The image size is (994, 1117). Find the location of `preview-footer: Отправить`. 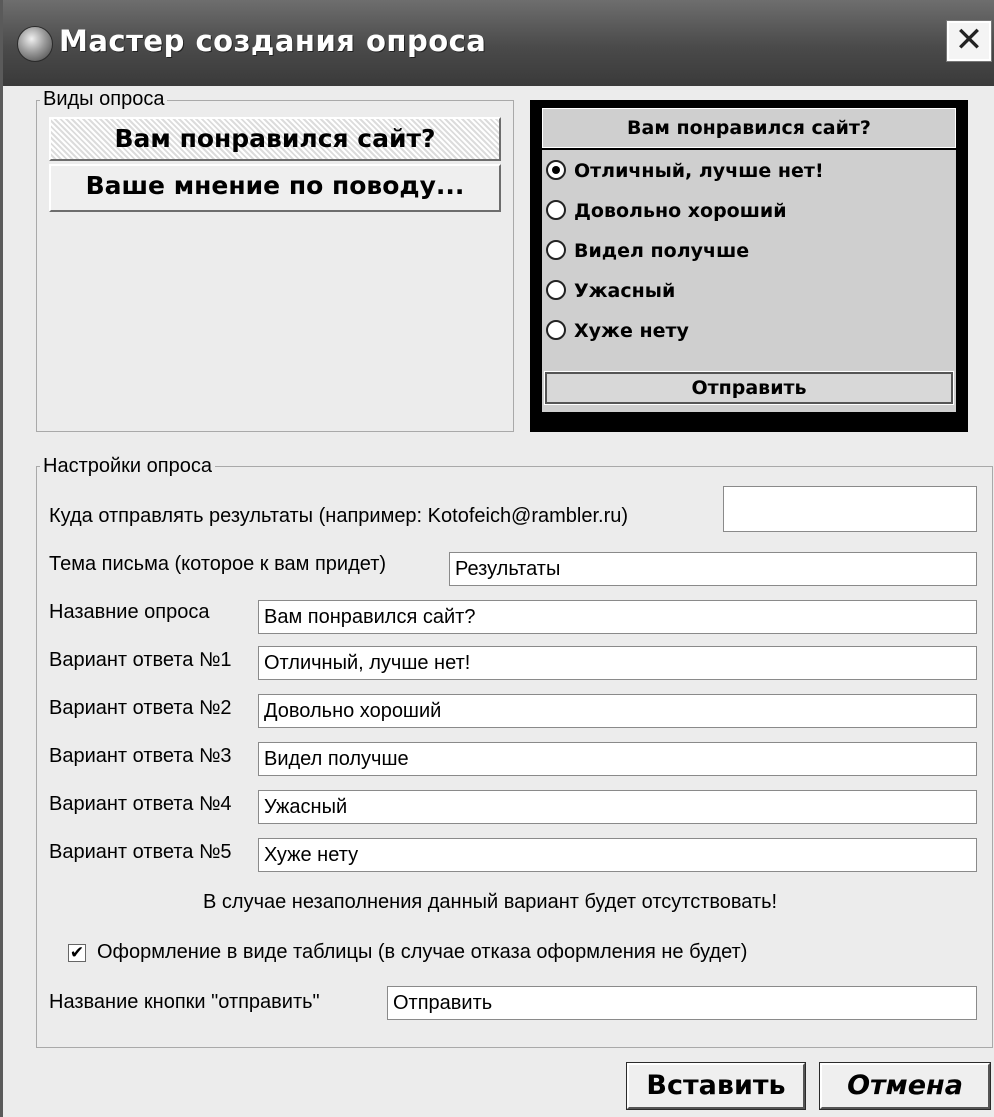

preview-footer: Отправить is located at coordinates (749, 390).